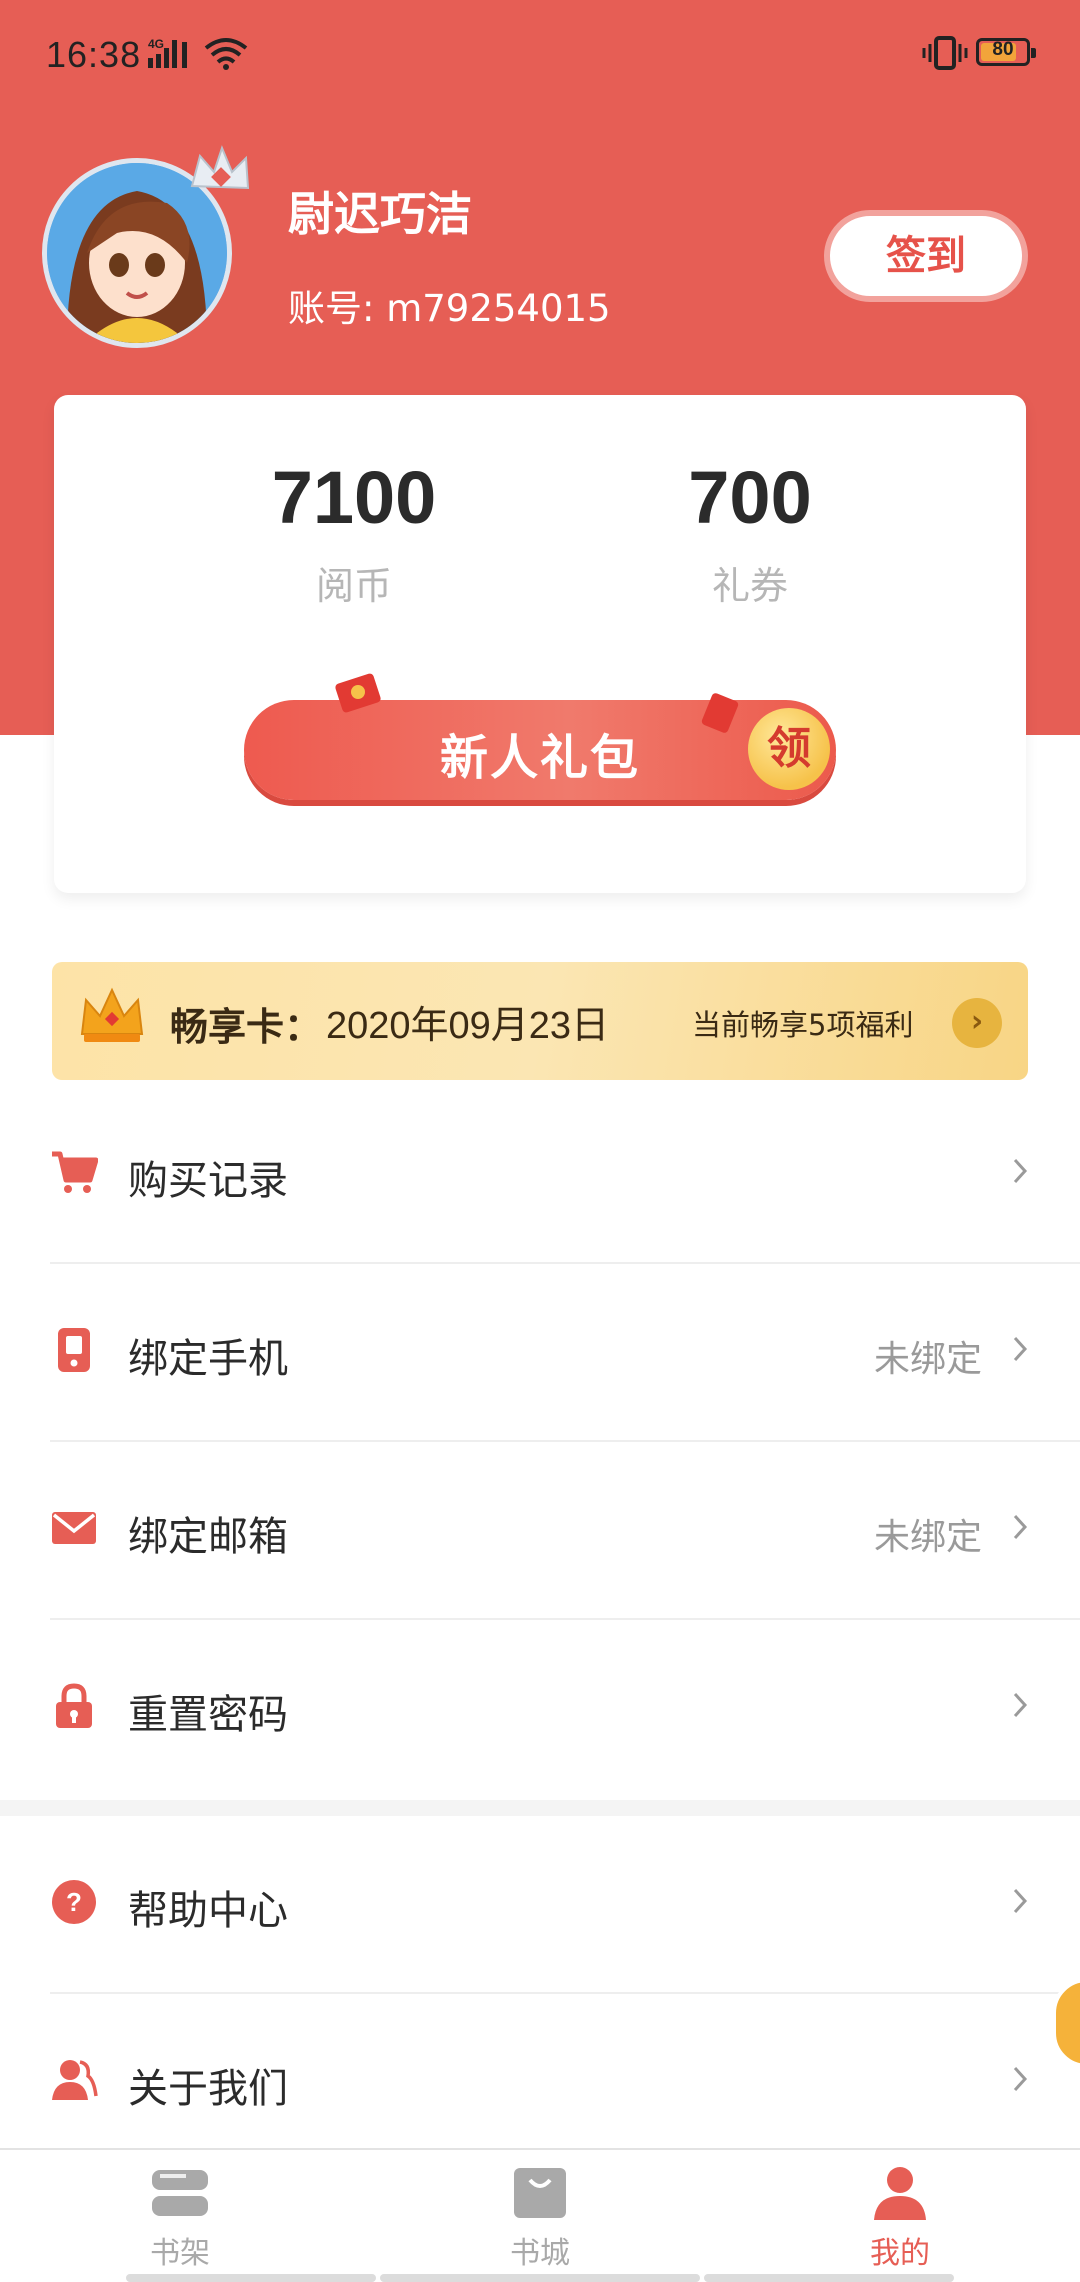  I want to click on lock-icon, so click(74, 1706).